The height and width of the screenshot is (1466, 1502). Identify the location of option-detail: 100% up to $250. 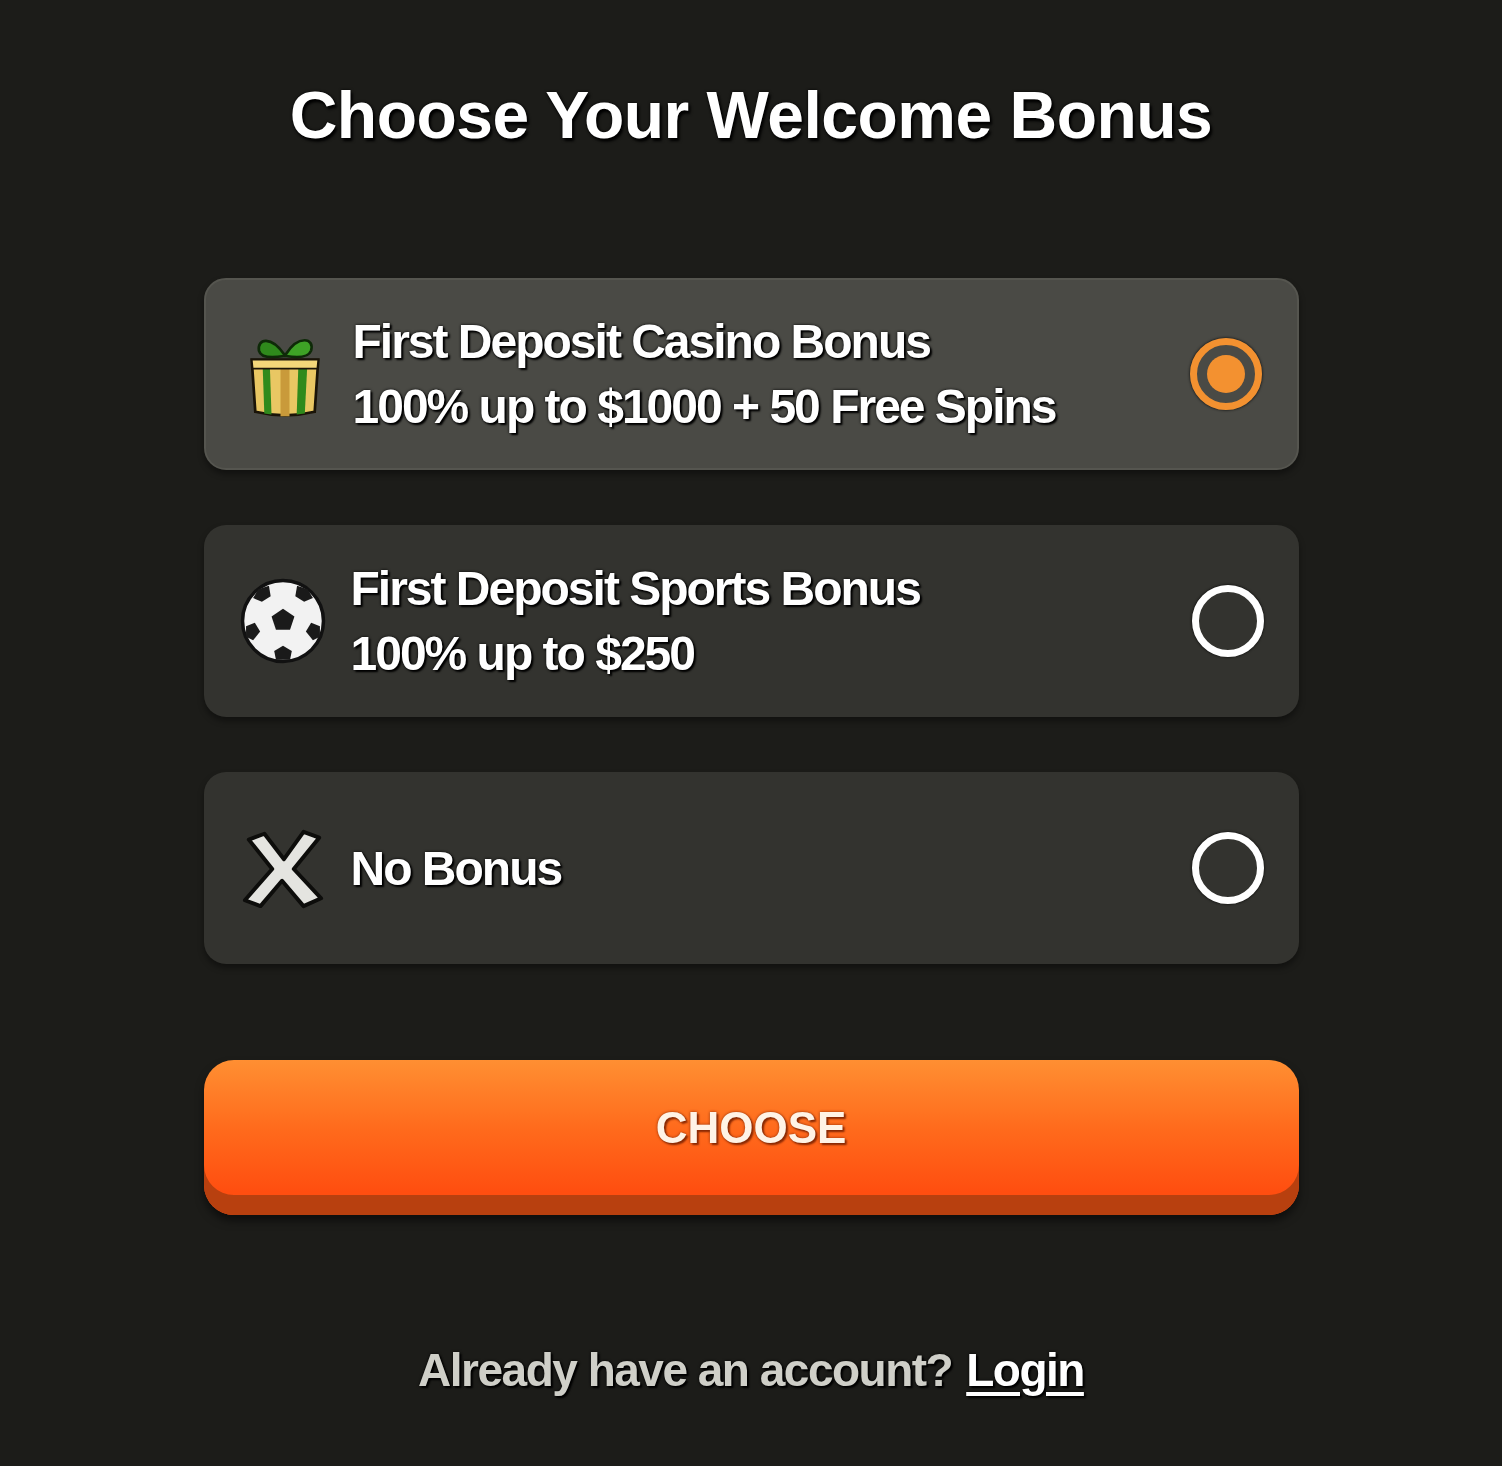
(522, 654).